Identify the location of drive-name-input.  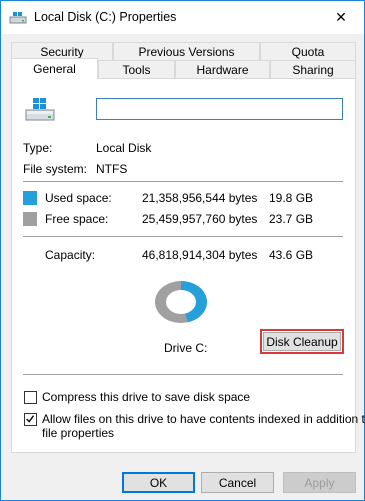
(219, 109).